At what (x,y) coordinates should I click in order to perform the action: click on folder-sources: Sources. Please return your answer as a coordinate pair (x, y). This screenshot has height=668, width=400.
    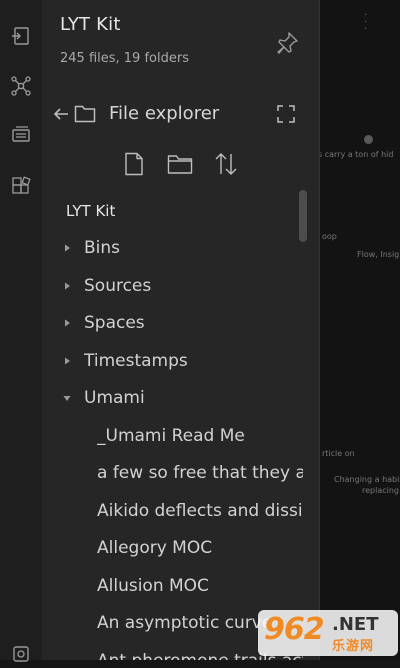
    Looking at the image, I should click on (106, 285).